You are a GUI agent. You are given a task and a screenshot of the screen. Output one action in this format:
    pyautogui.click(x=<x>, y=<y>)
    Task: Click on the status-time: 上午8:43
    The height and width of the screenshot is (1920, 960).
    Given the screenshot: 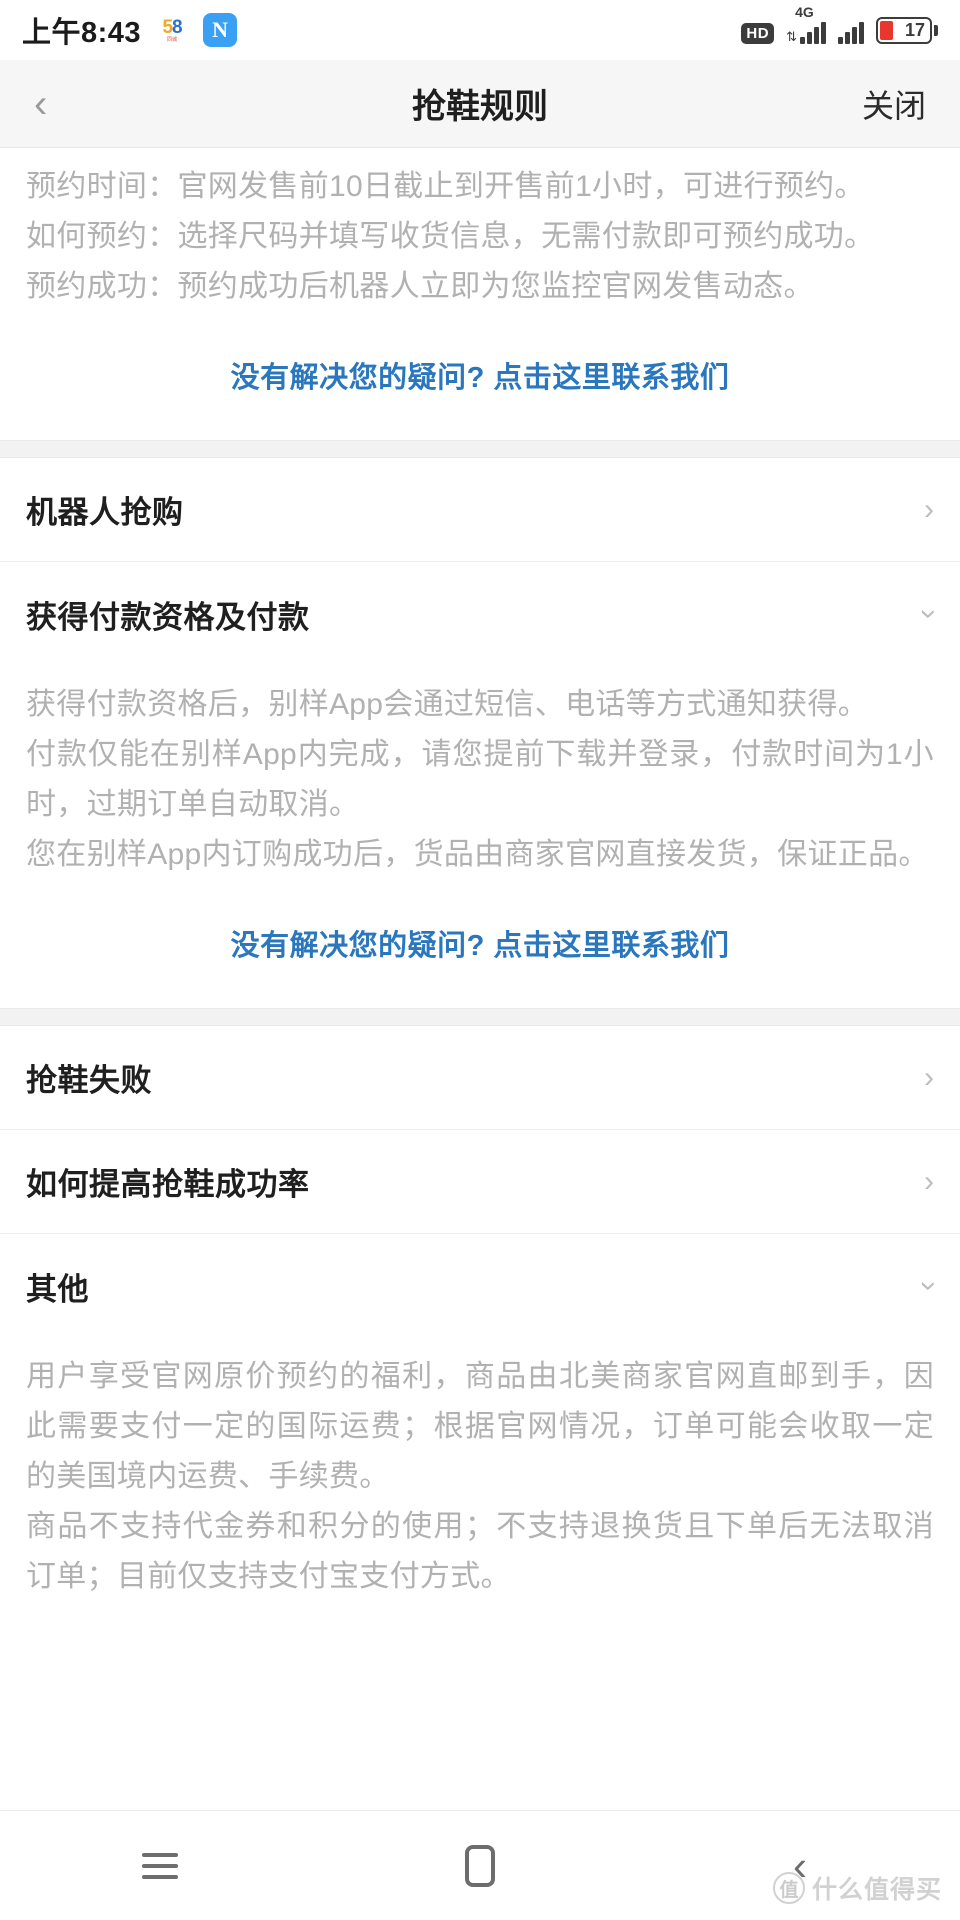 What is the action you would take?
    pyautogui.click(x=82, y=33)
    